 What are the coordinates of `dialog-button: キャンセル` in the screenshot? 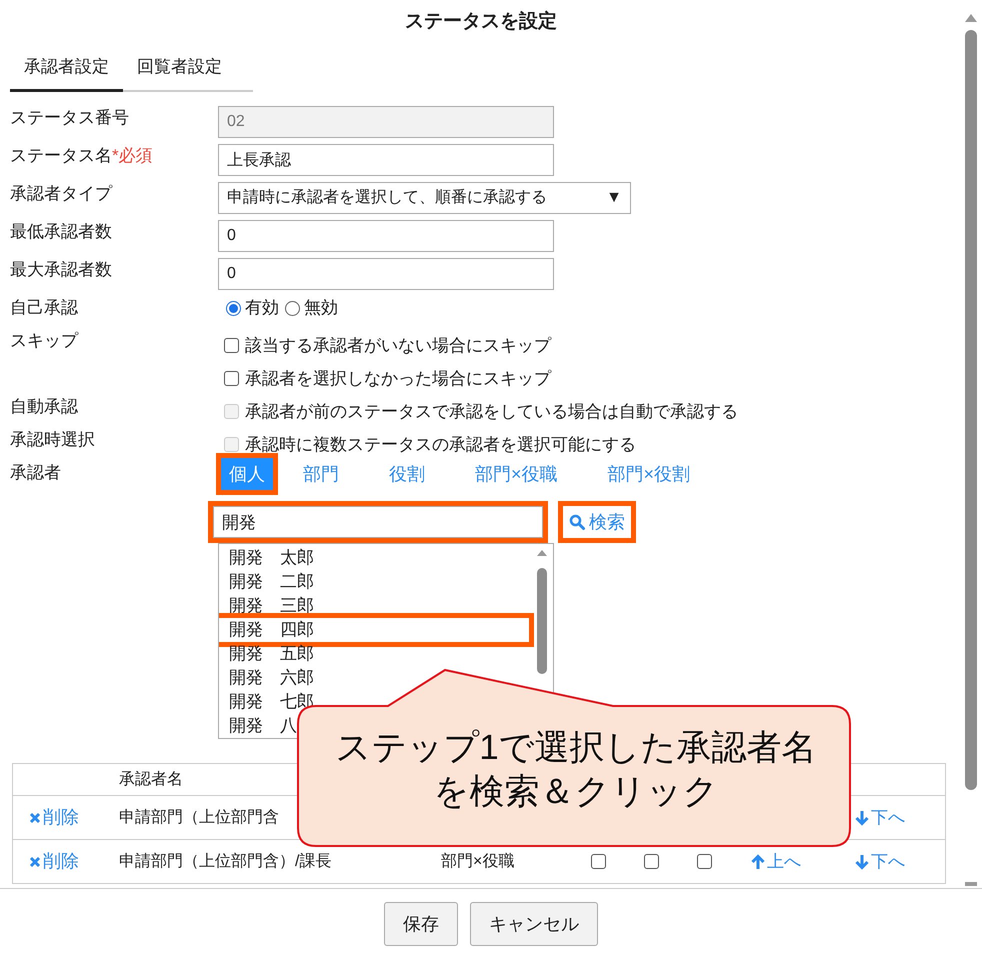 It's located at (534, 924).